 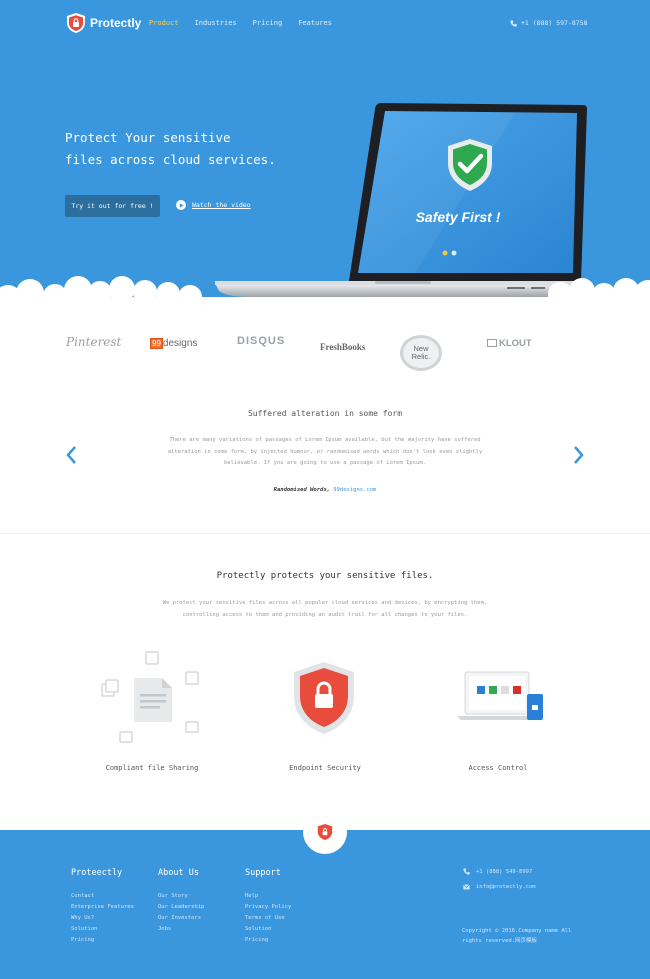 What do you see at coordinates (325, 533) in the screenshot?
I see `section-divider` at bounding box center [325, 533].